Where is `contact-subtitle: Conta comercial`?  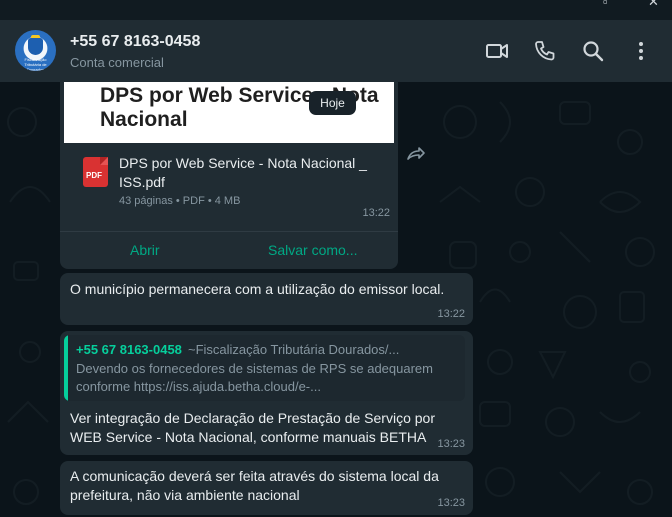 contact-subtitle: Conta comercial is located at coordinates (117, 62).